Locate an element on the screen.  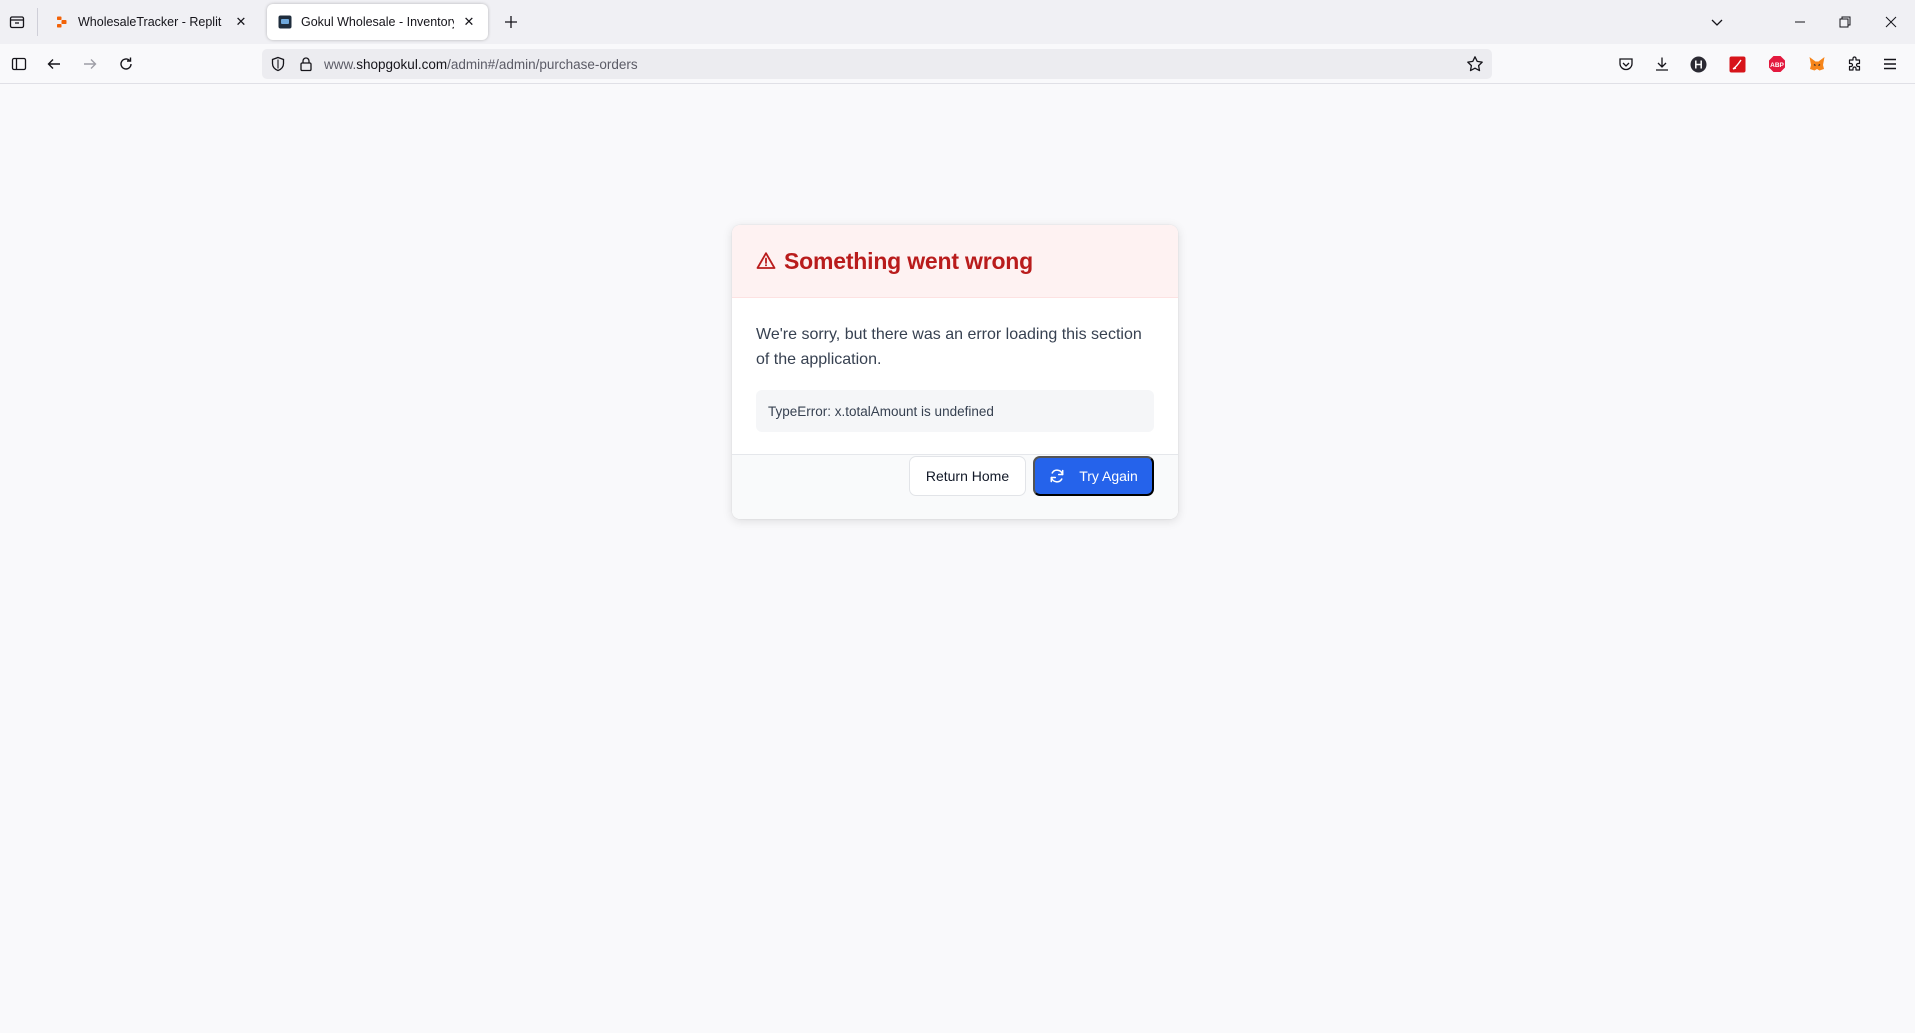
try-again-button: Try Again is located at coordinates (1093, 476).